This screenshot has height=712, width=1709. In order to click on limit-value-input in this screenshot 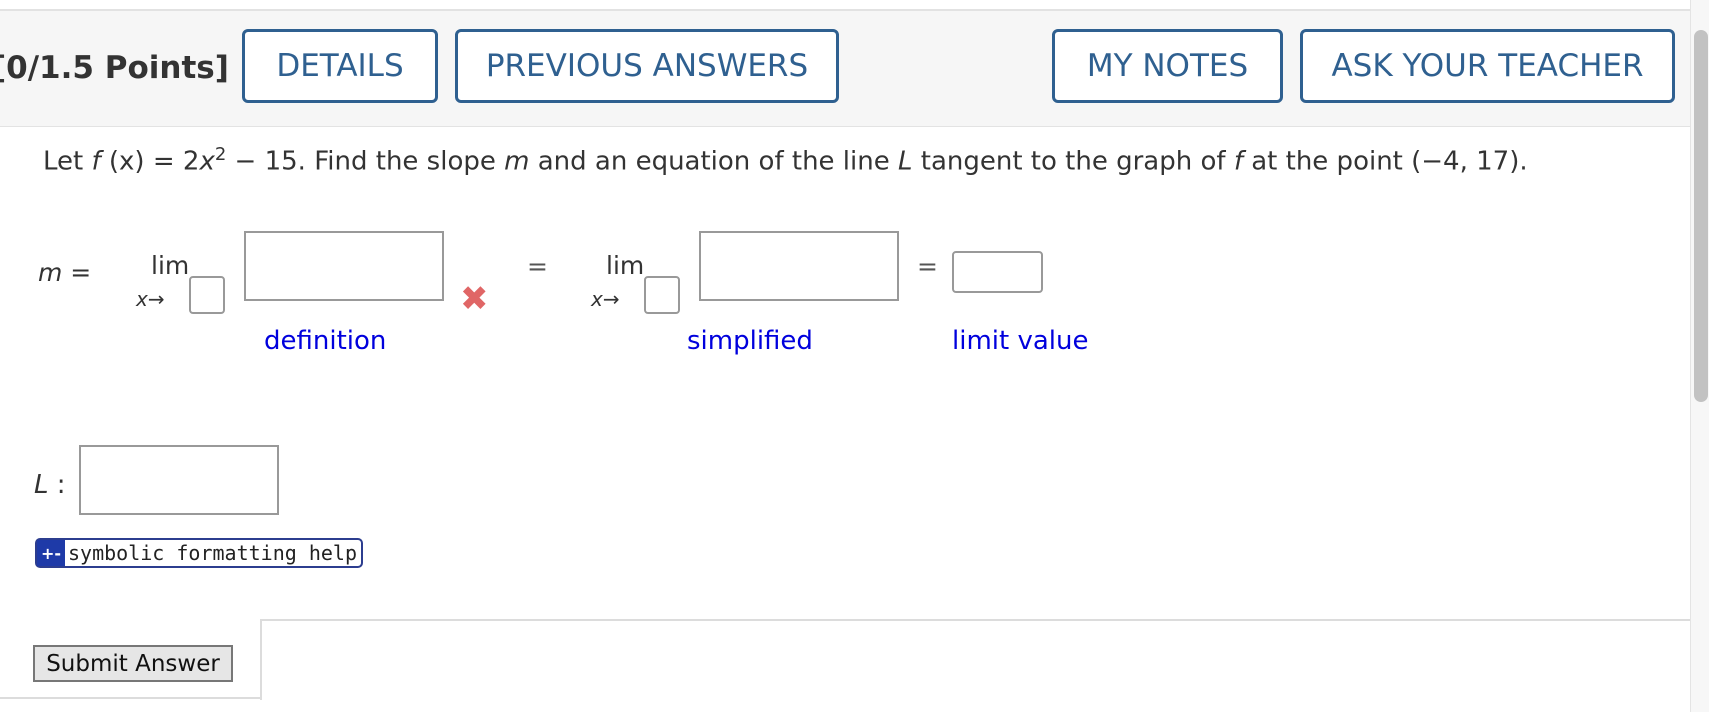, I will do `click(997, 272)`.